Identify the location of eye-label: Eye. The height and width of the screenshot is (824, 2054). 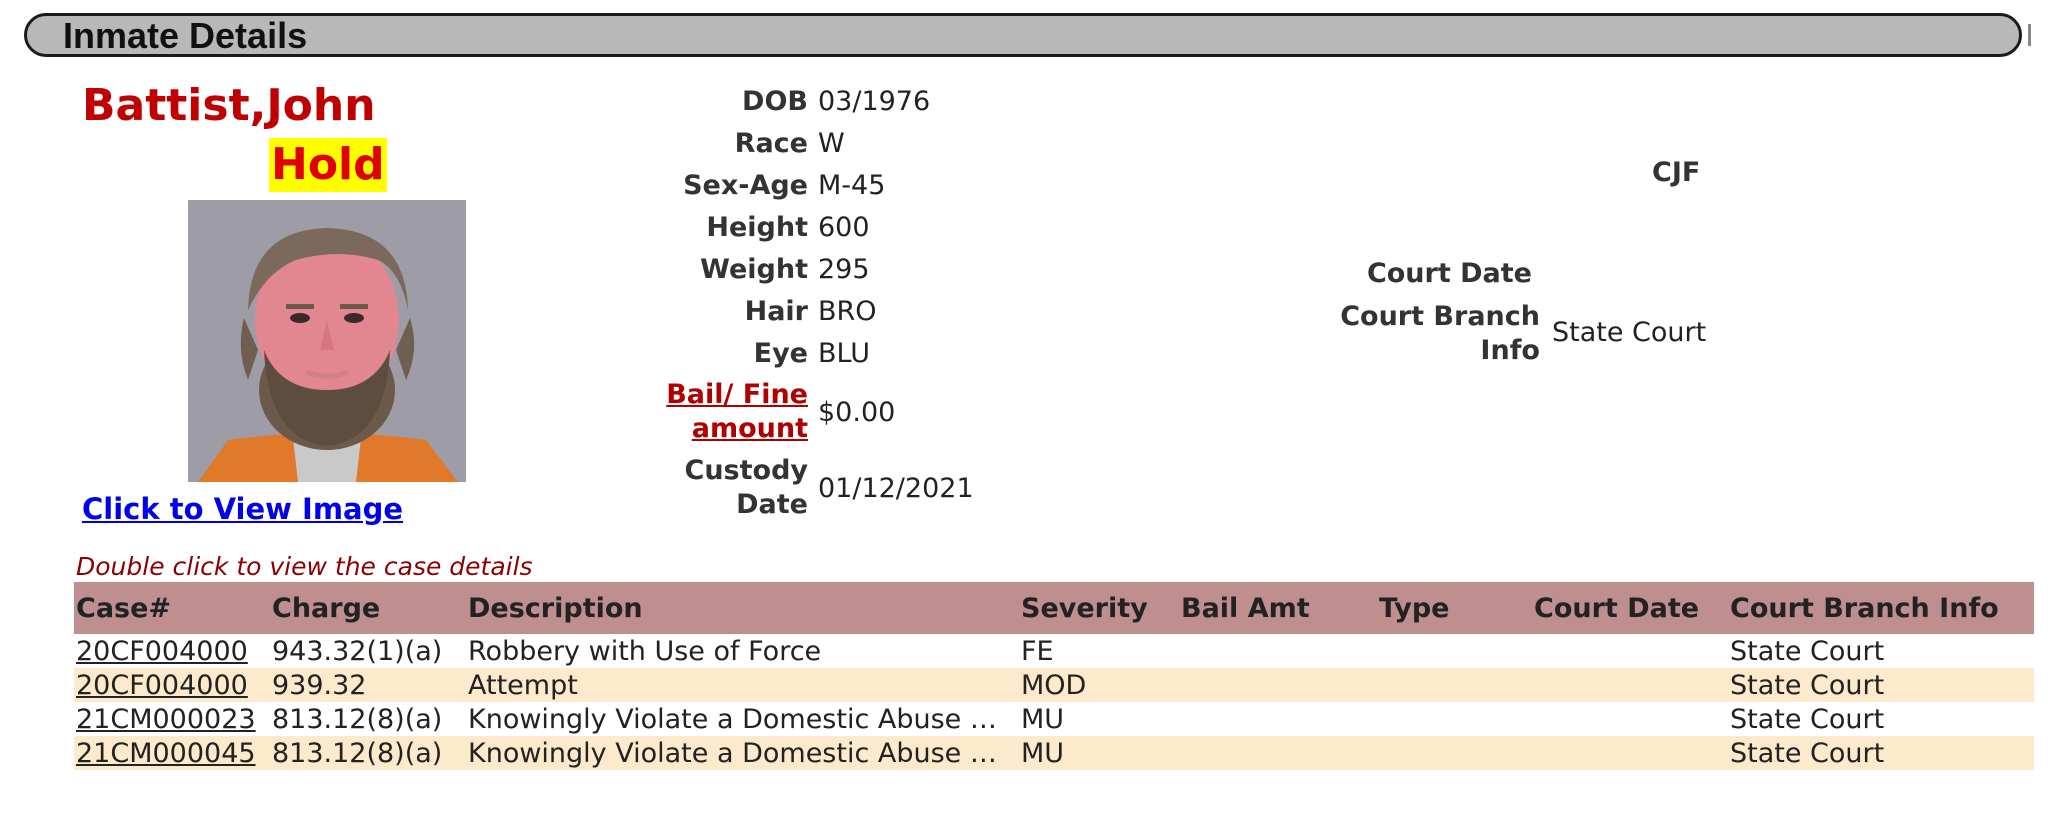
(780, 353).